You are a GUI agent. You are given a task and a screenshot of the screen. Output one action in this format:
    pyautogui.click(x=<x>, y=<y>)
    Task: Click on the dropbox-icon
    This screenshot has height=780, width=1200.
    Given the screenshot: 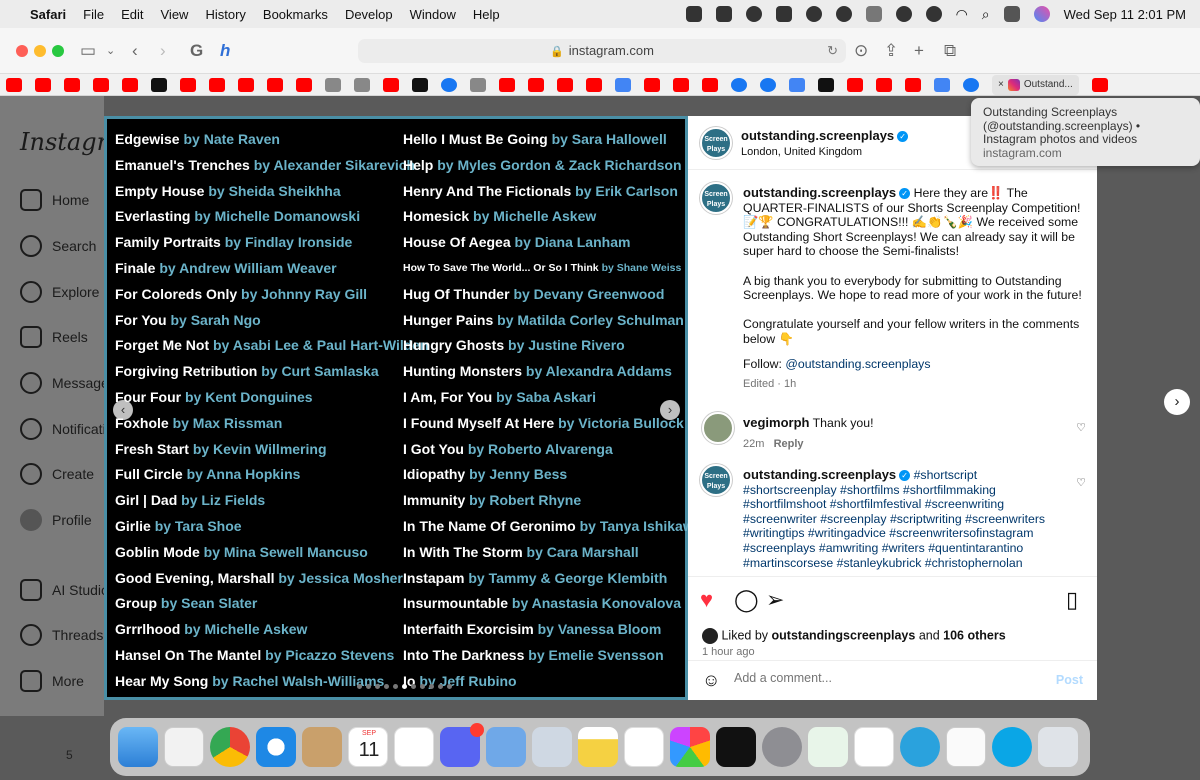 What is the action you would take?
    pyautogui.click(x=783, y=14)
    